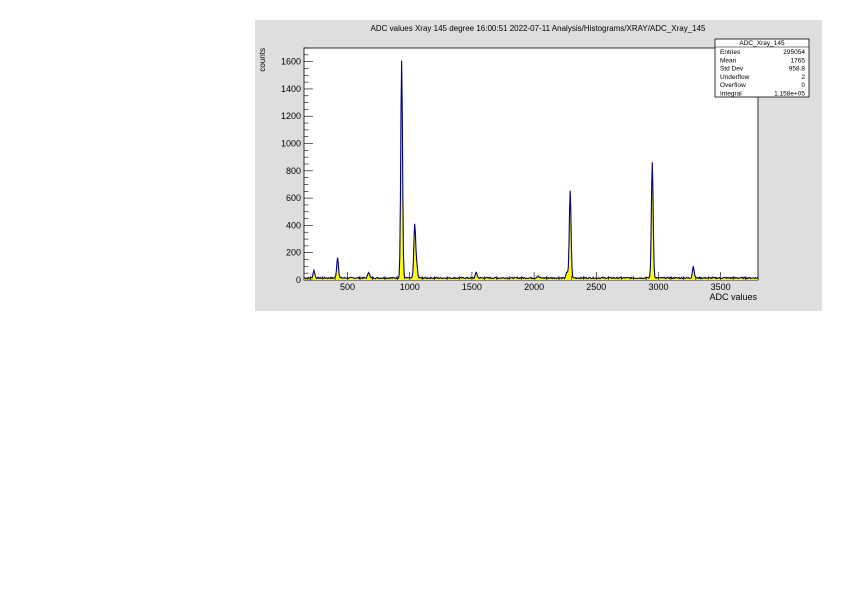  I want to click on y-tick-label: 800, so click(293, 171).